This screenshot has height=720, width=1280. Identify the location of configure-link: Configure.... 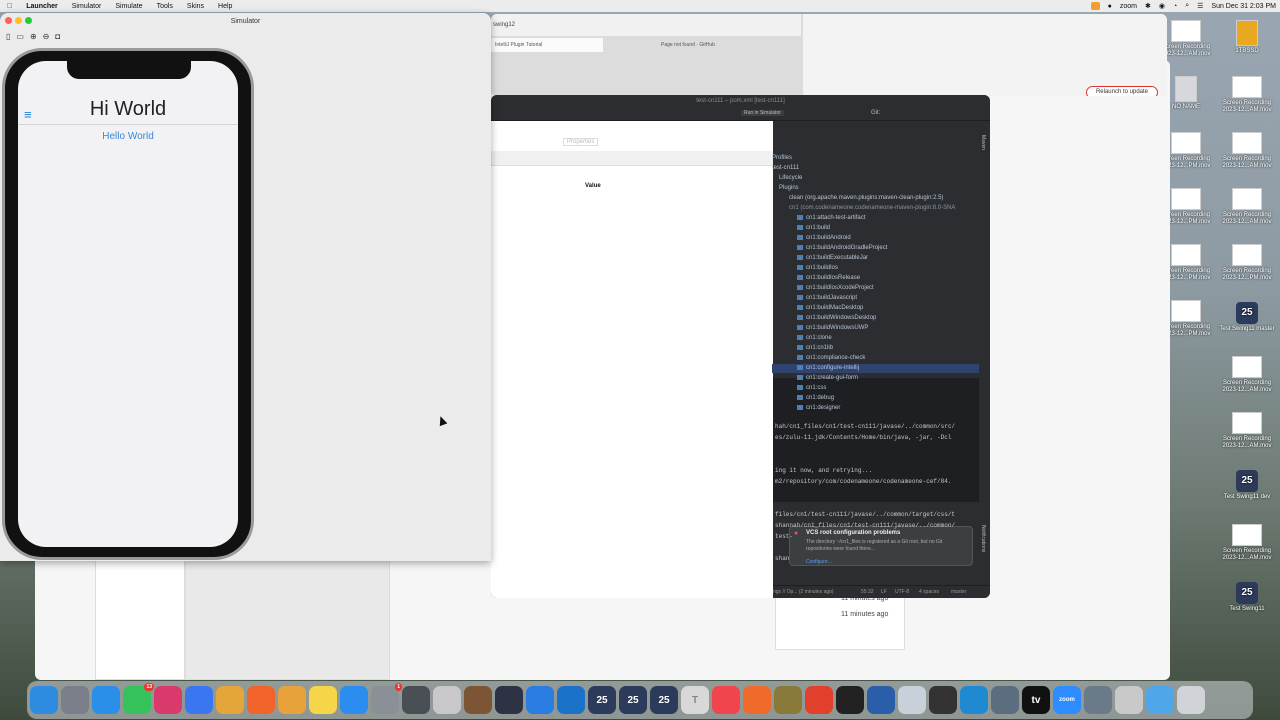
(819, 562).